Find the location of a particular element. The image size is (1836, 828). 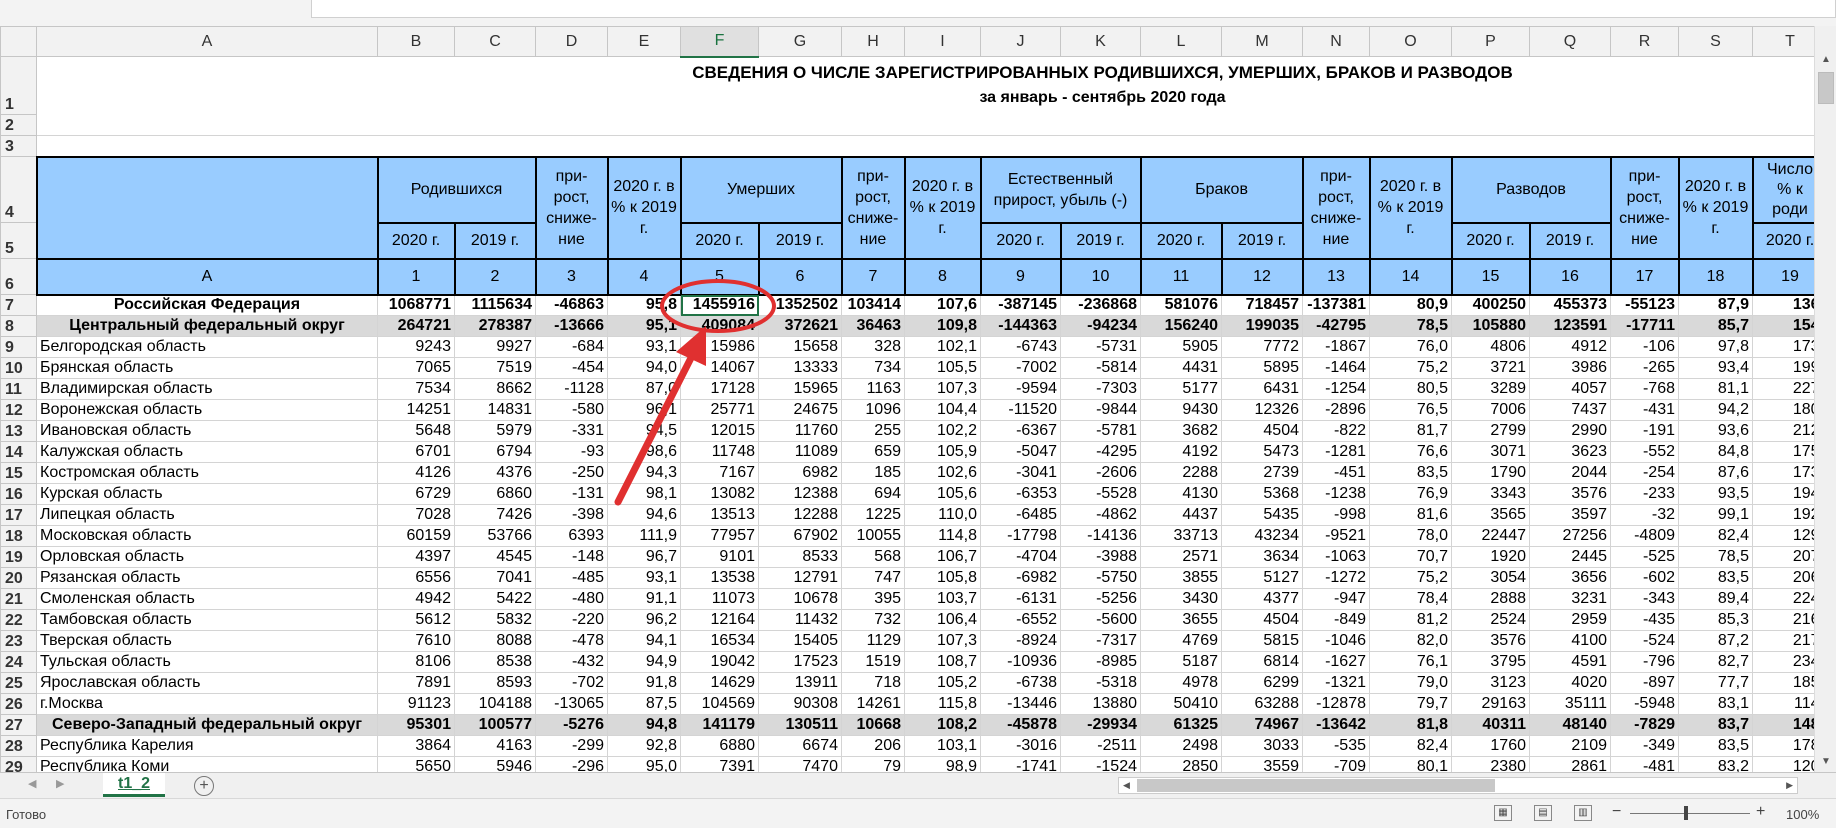

data-cell: 2445 is located at coordinates (1570, 557).